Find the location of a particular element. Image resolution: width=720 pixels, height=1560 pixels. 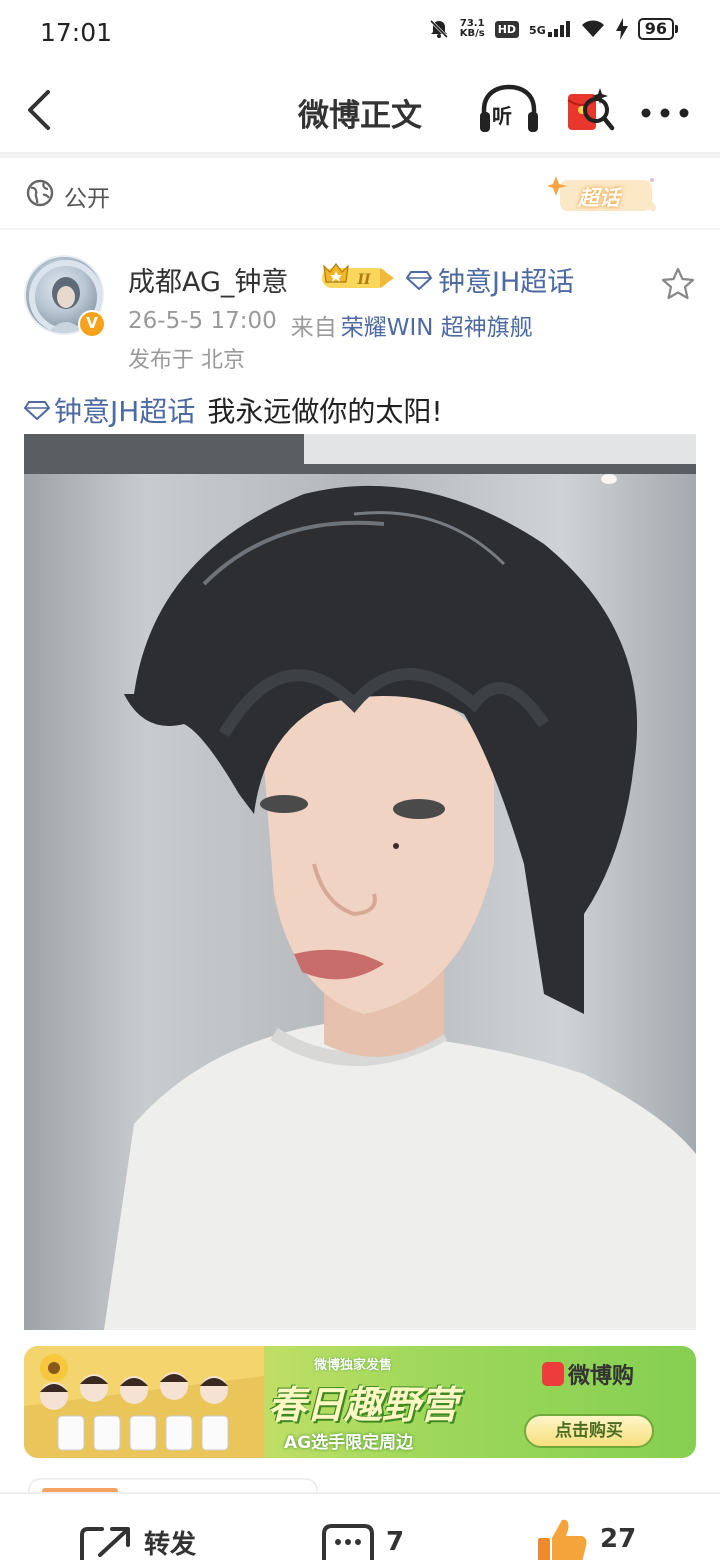

signal-icon: 5G is located at coordinates (549, 29).